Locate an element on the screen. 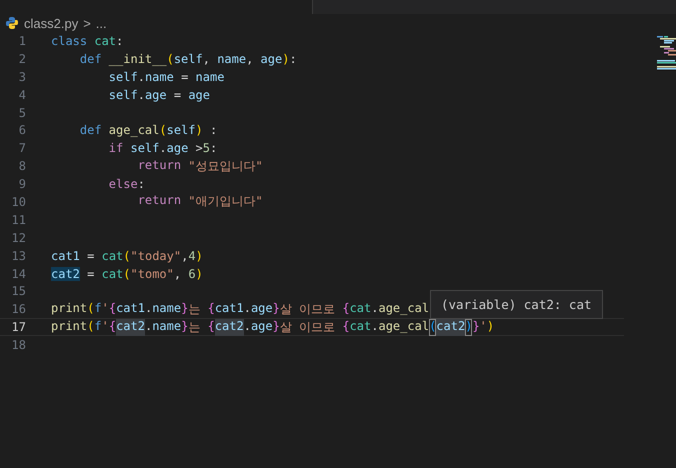 This screenshot has height=468, width=676. line-number: 14 is located at coordinates (18, 273).